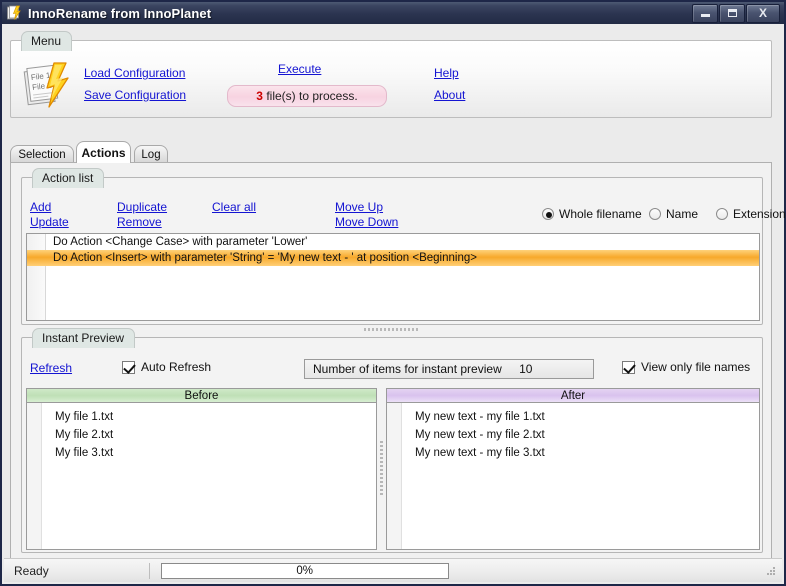  What do you see at coordinates (722, 214) in the screenshot?
I see `radio-extension-icon` at bounding box center [722, 214].